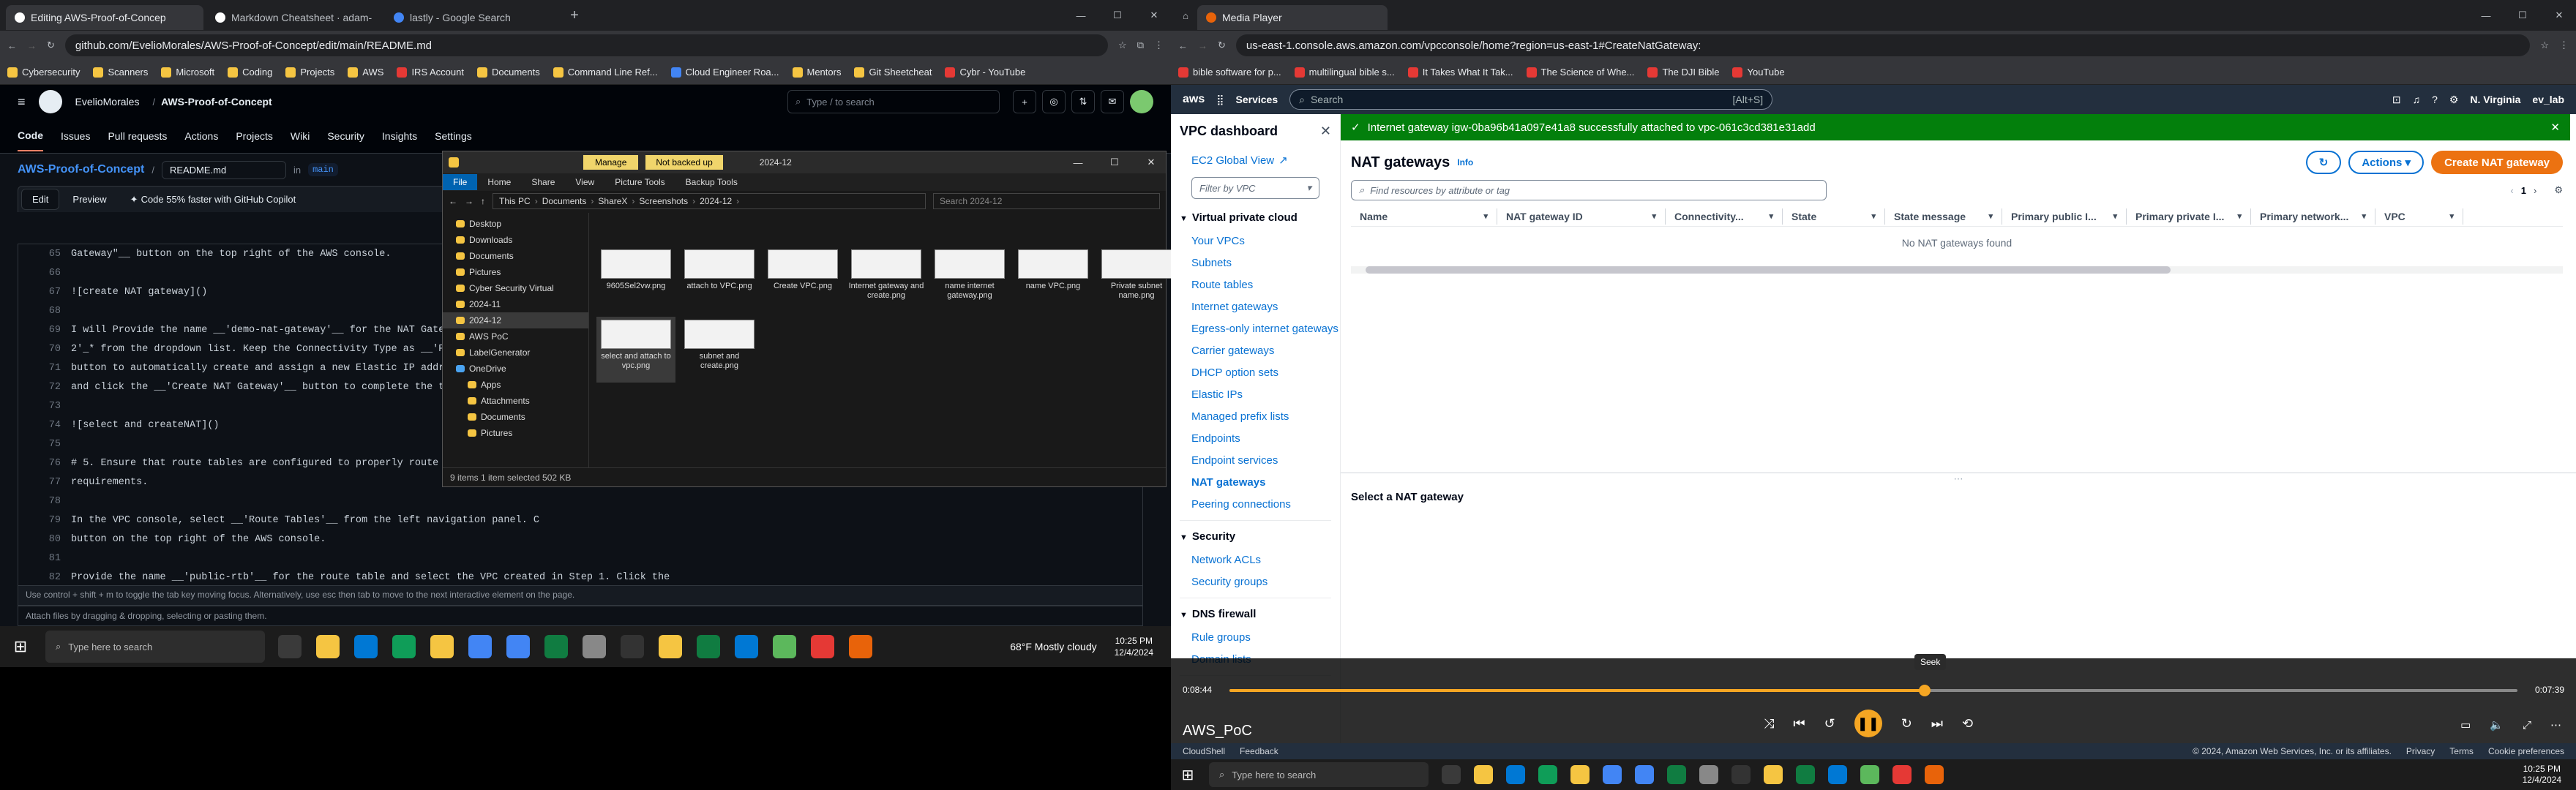 The image size is (2576, 790). I want to click on table-scrollbar, so click(1957, 270).